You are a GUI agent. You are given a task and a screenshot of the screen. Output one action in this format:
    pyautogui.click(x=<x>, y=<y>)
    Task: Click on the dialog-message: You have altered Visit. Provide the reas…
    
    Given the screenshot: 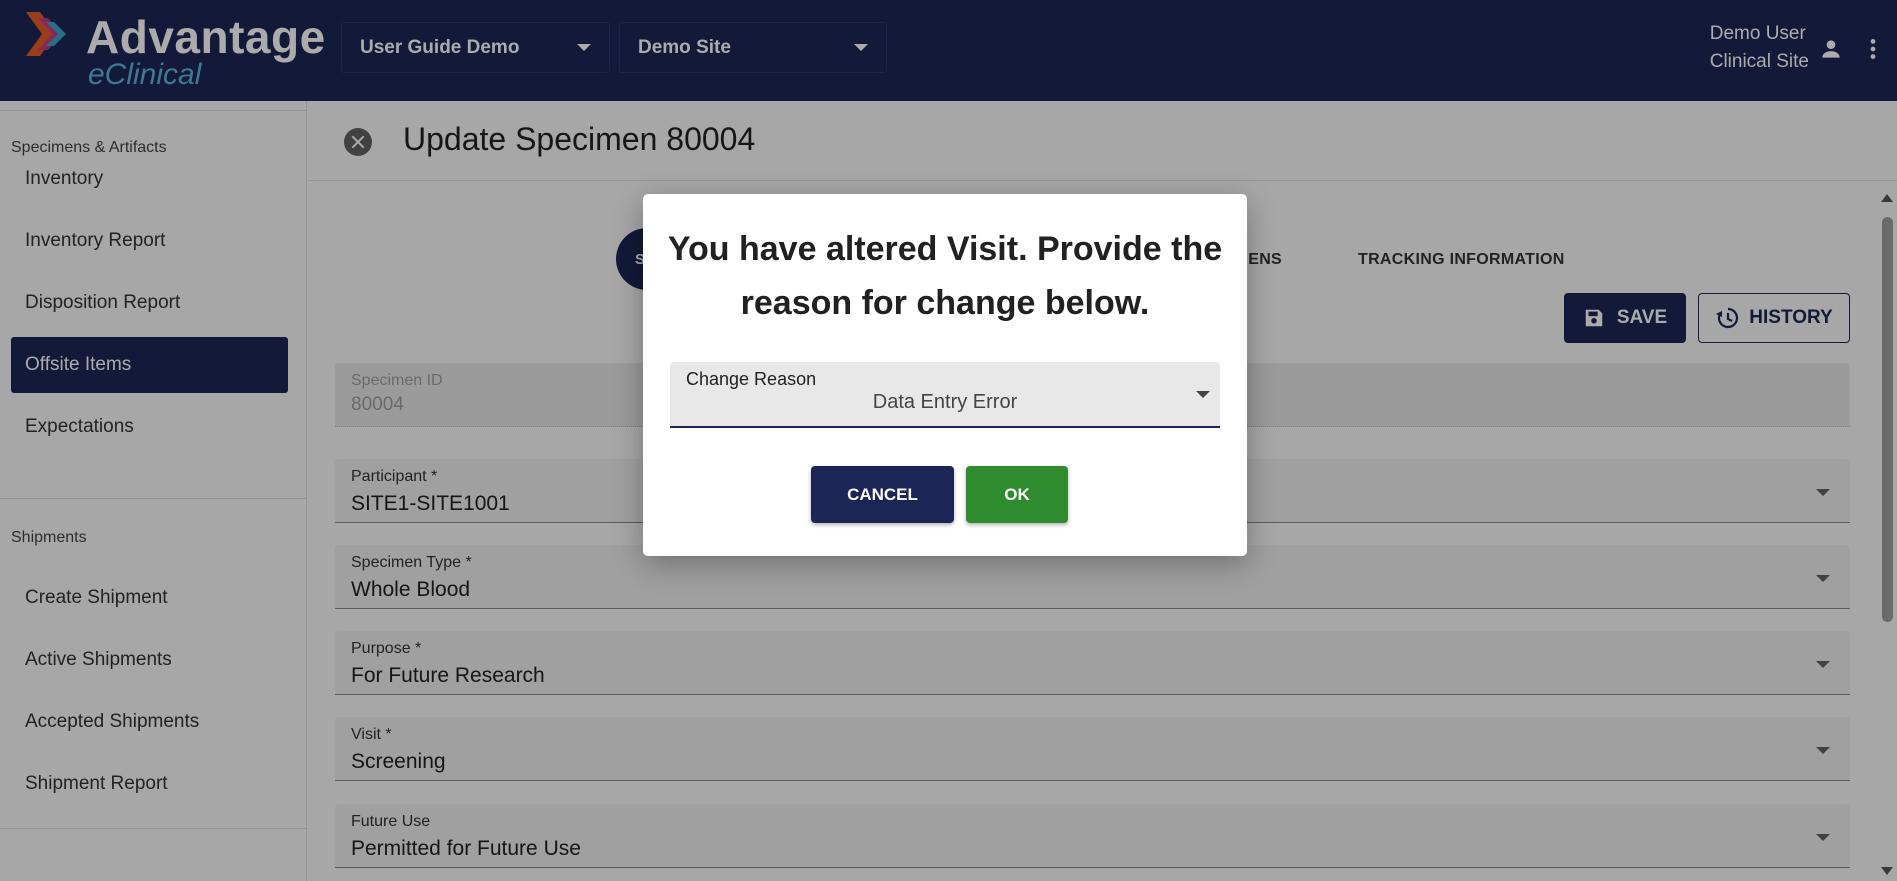 What is the action you would take?
    pyautogui.click(x=945, y=276)
    